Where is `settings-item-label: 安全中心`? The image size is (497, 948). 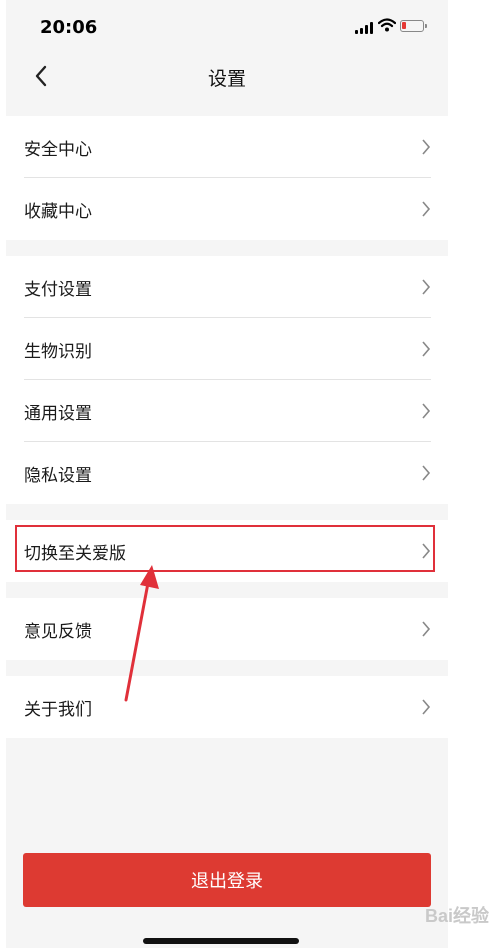 settings-item-label: 安全中心 is located at coordinates (58, 150).